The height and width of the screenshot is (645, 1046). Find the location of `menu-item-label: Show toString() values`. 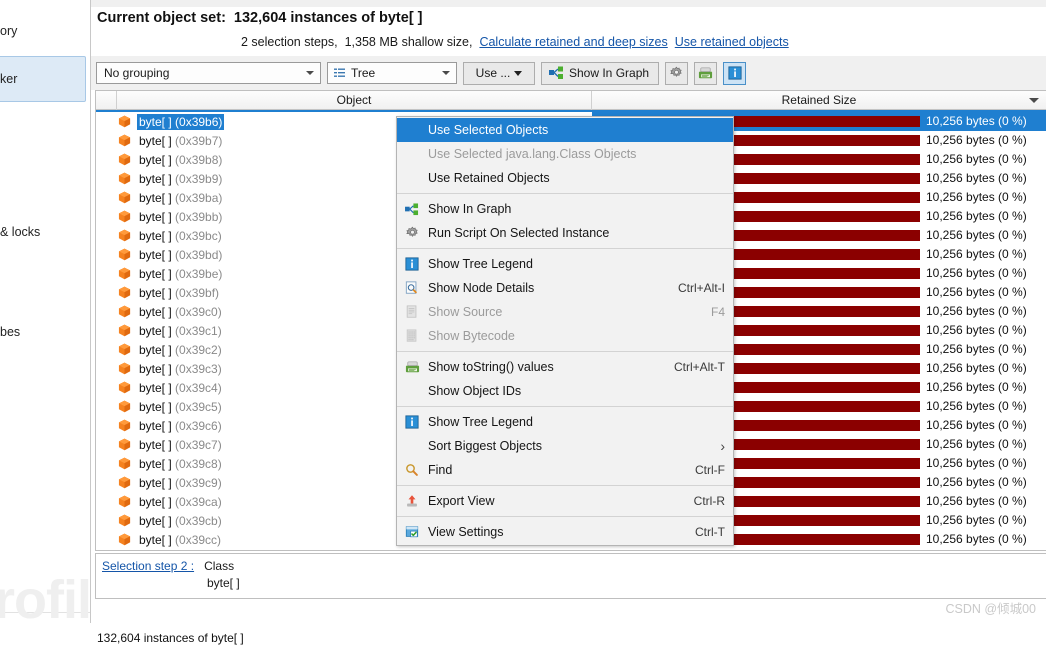

menu-item-label: Show toString() values is located at coordinates (491, 367).